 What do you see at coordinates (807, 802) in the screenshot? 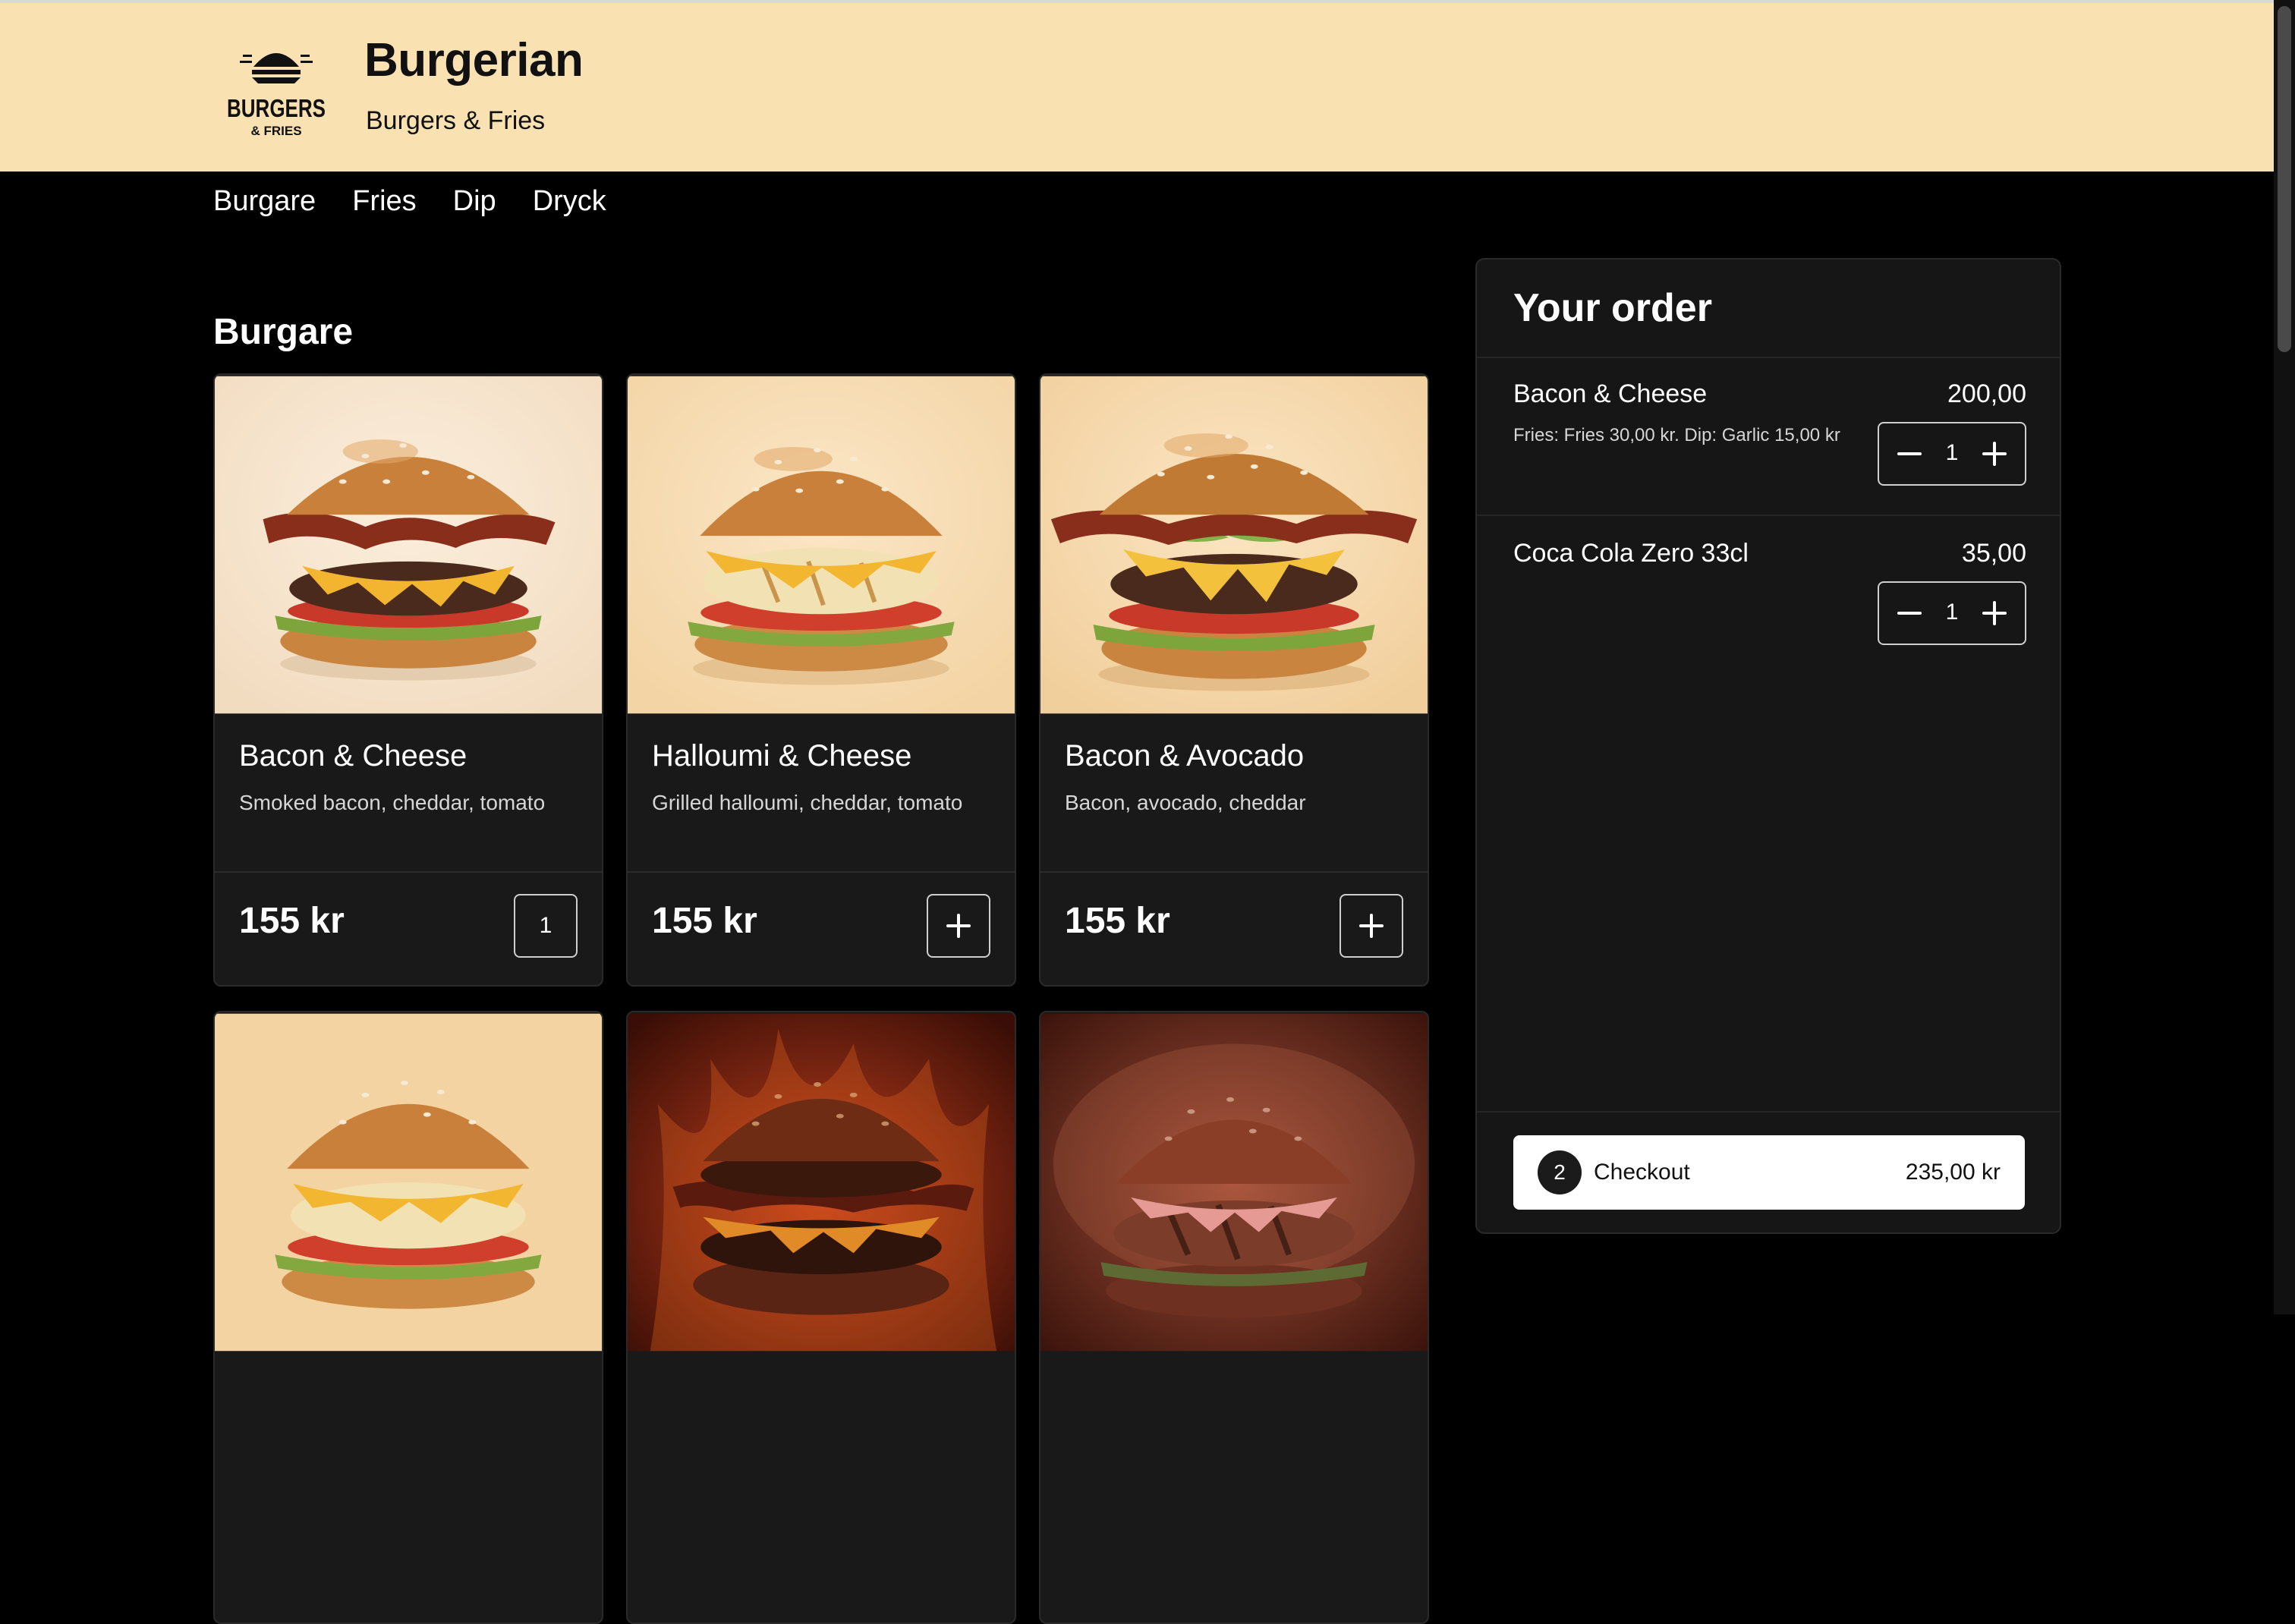
I see `product-description: Grilled halloumi, cheddar, tomato` at bounding box center [807, 802].